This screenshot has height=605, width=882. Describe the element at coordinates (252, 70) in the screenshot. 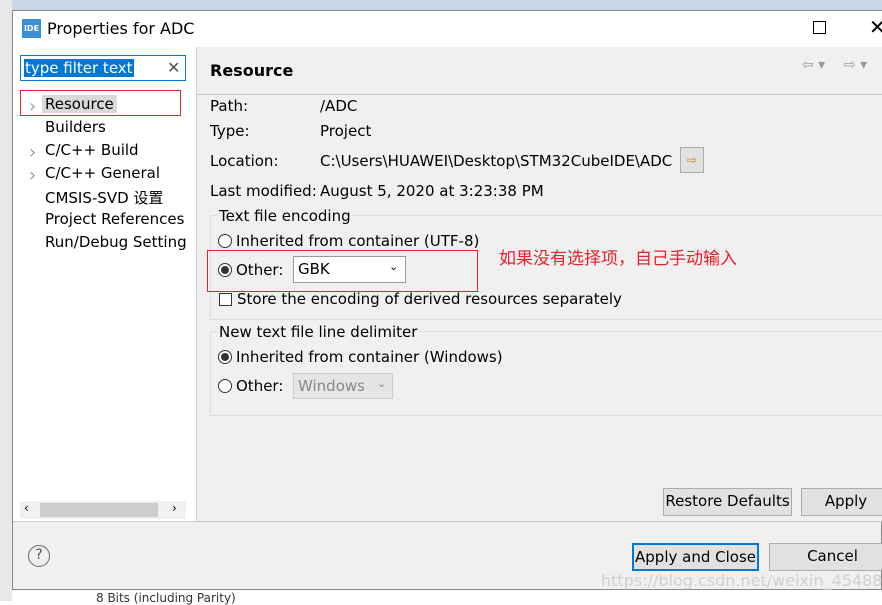

I see `page-title: Resource` at that location.